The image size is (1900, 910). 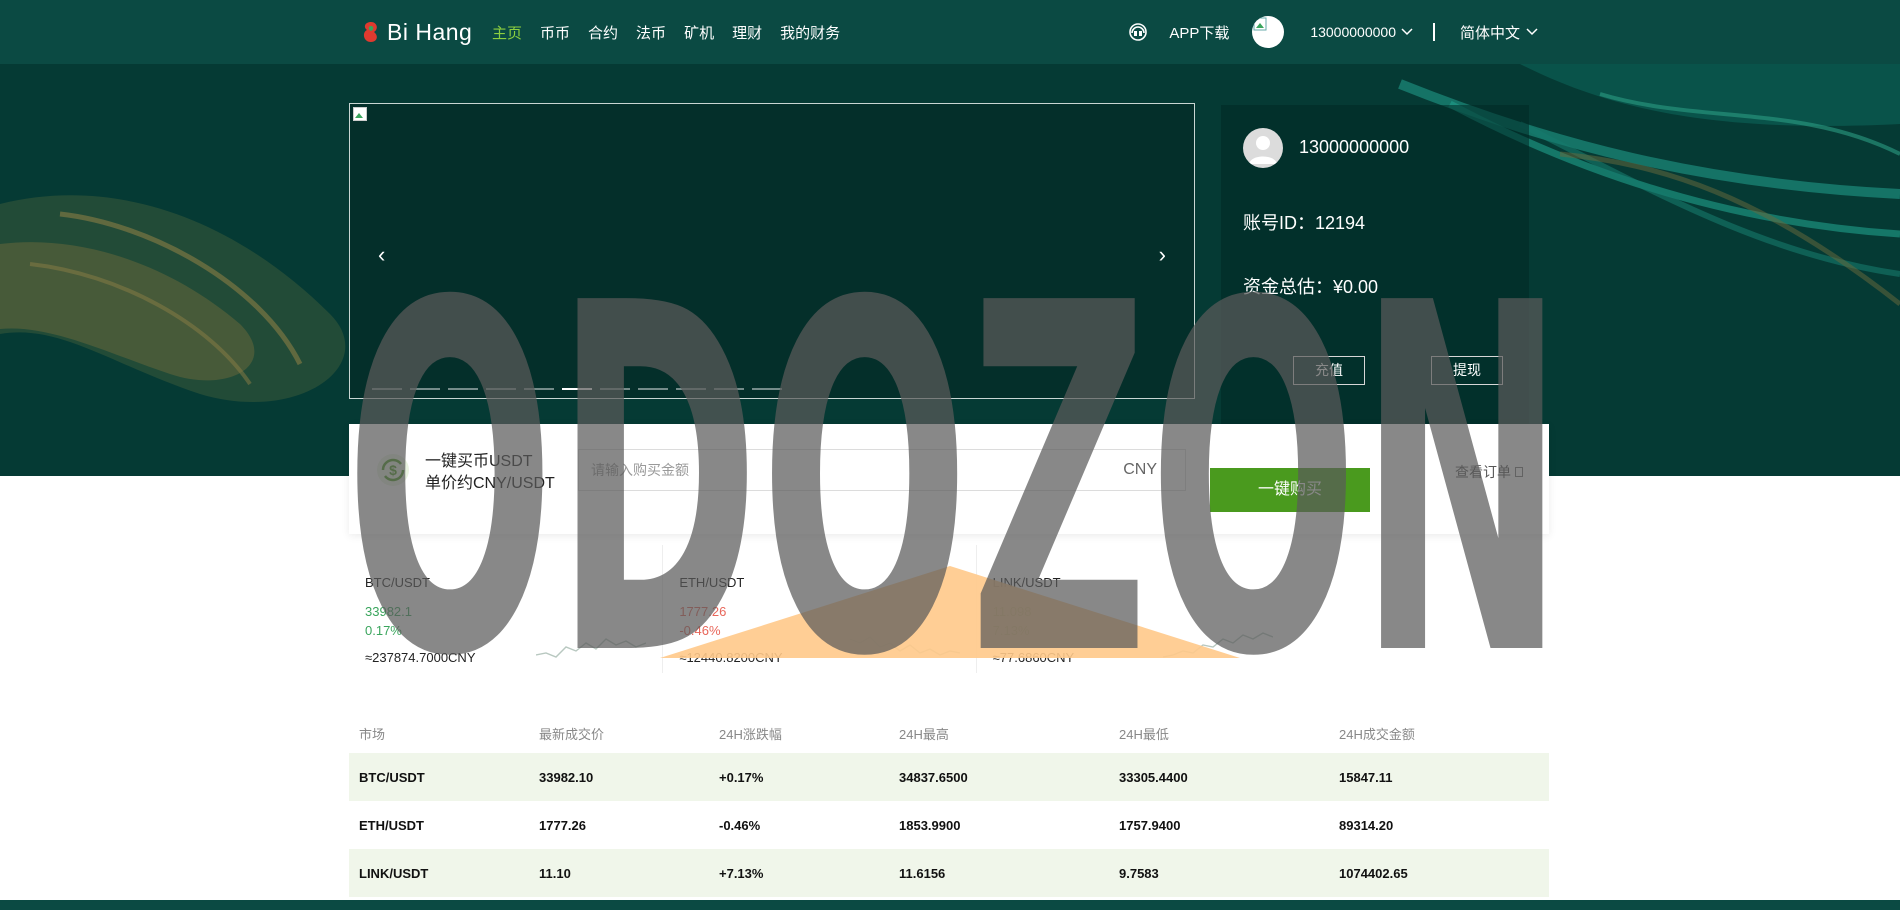 What do you see at coordinates (1162, 255) in the screenshot?
I see `carousel-next-button: ›` at bounding box center [1162, 255].